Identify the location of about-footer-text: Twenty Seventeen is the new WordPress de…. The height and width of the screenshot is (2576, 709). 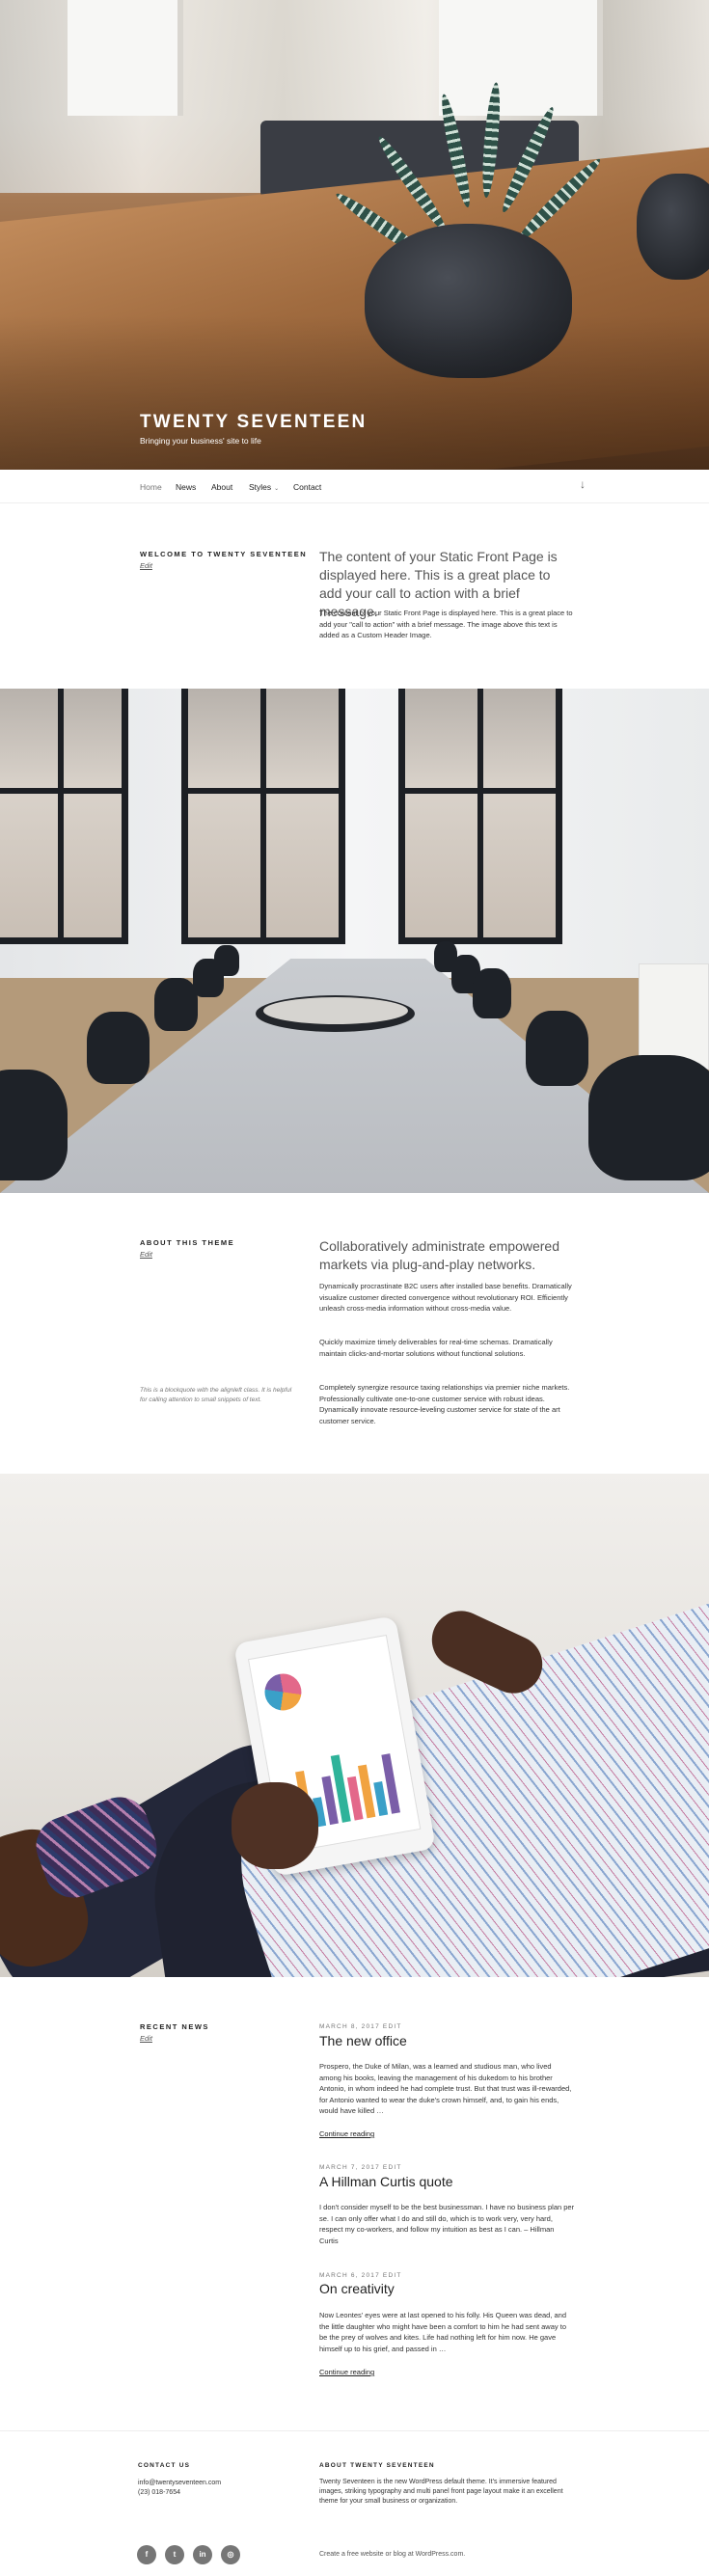
(441, 2492).